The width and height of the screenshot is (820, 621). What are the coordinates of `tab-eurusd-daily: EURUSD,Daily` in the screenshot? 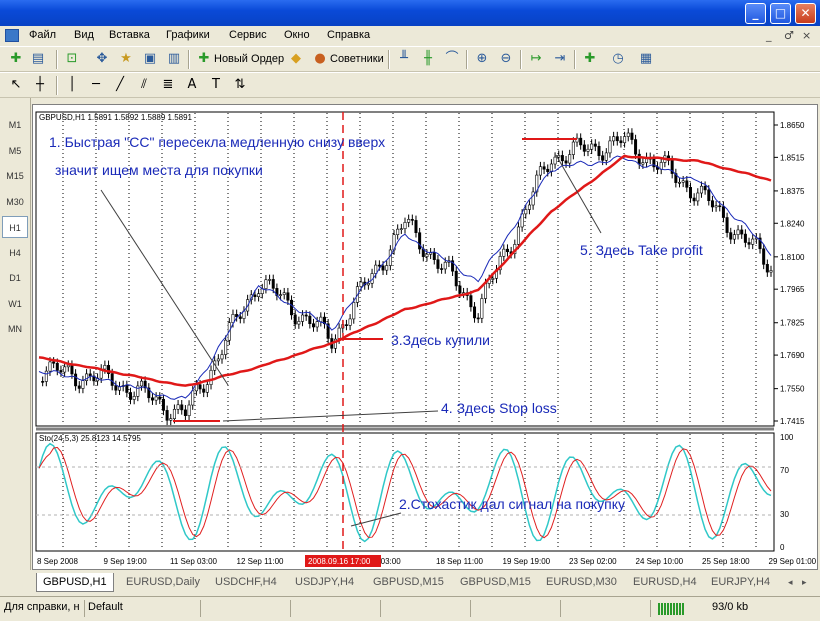 It's located at (163, 582).